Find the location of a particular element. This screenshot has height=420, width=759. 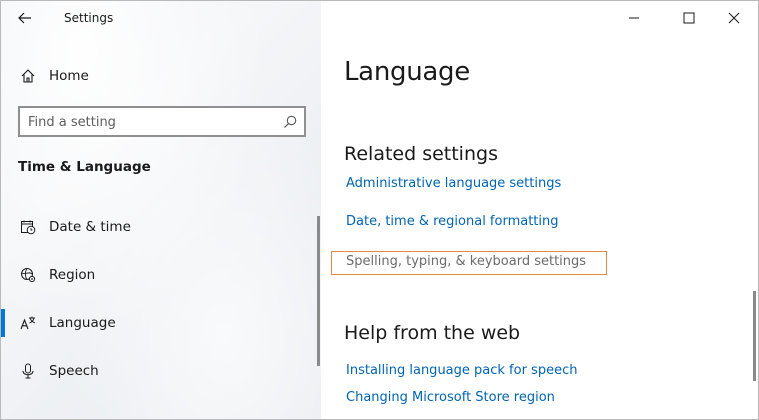

sidebar-item-label: Speech is located at coordinates (74, 371).